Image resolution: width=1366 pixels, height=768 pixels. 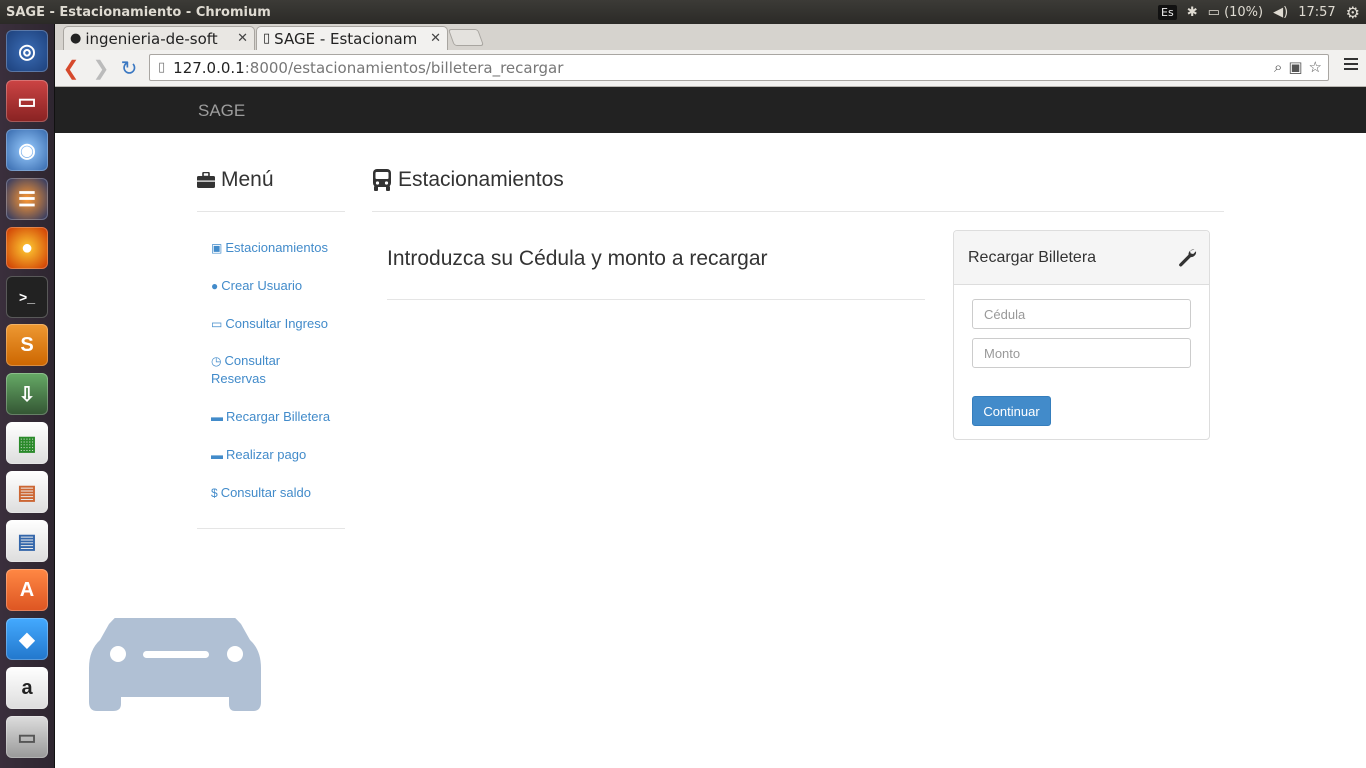 I want to click on sidebar-item-label: Consultar Ingreso, so click(x=276, y=323).